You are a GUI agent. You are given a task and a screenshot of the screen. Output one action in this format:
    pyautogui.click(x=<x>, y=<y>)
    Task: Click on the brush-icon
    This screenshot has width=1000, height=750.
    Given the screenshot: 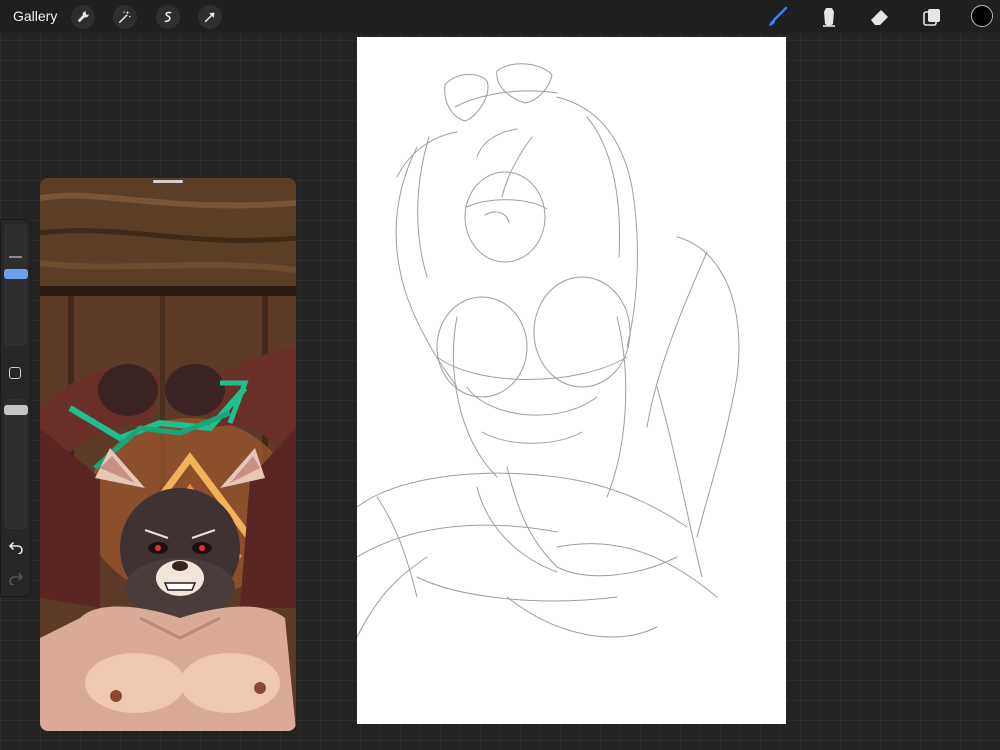 What is the action you would take?
    pyautogui.click(x=778, y=17)
    